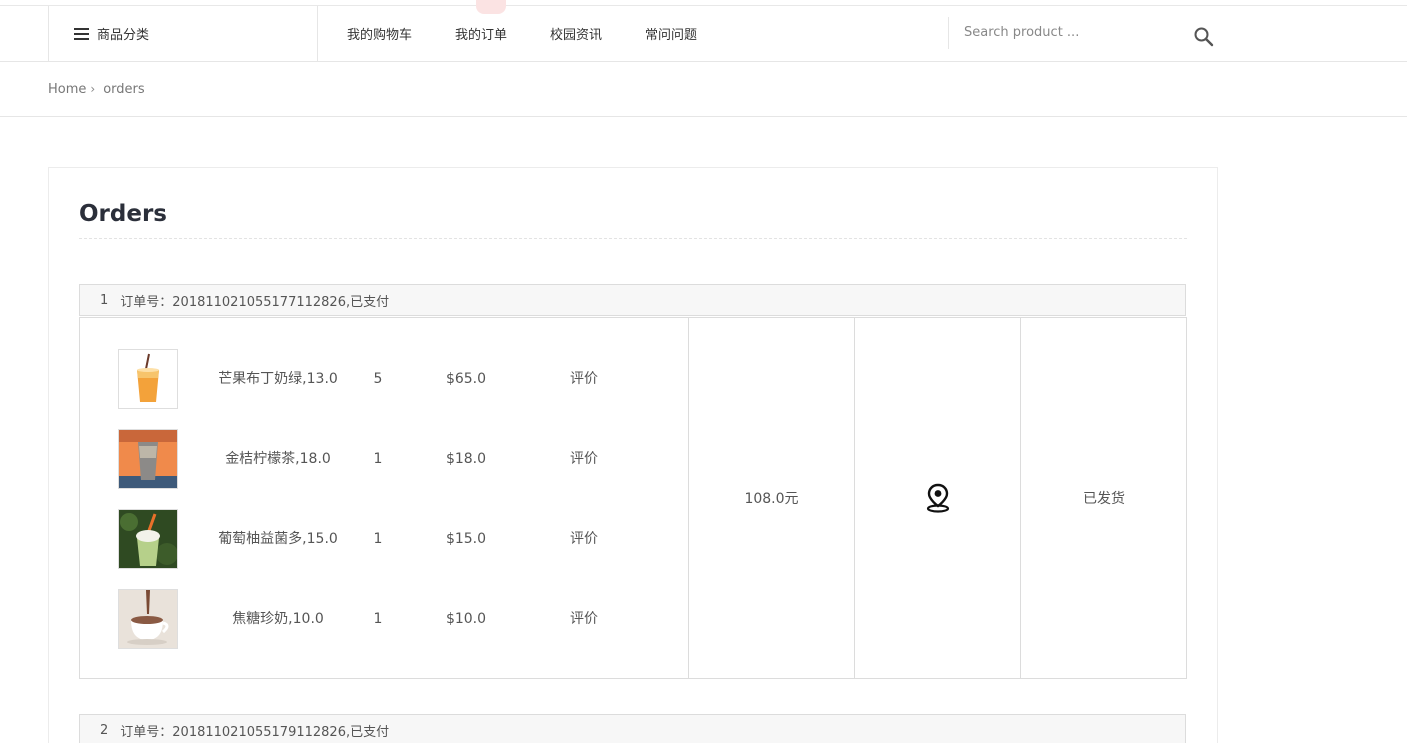 This screenshot has width=1407, height=743. I want to click on page-title: Orders, so click(123, 214).